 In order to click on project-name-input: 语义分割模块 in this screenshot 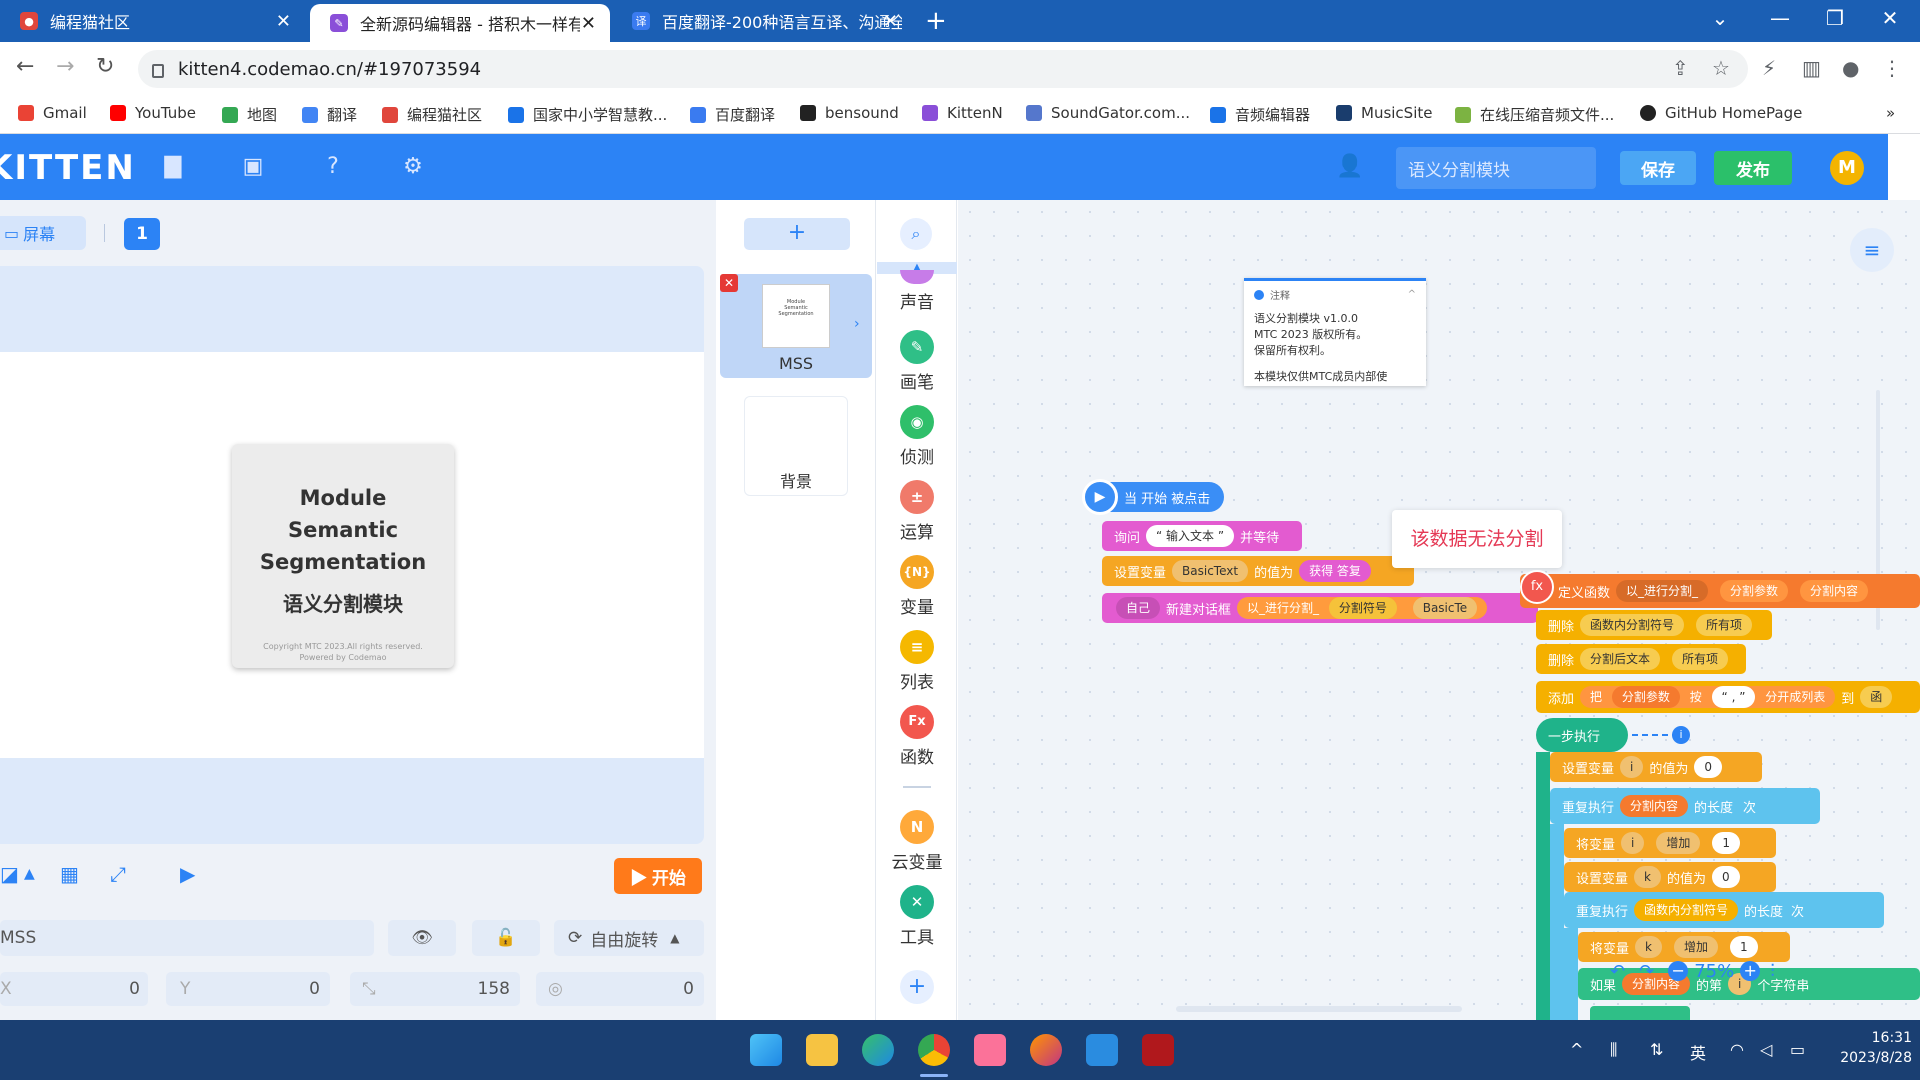, I will do `click(1496, 168)`.